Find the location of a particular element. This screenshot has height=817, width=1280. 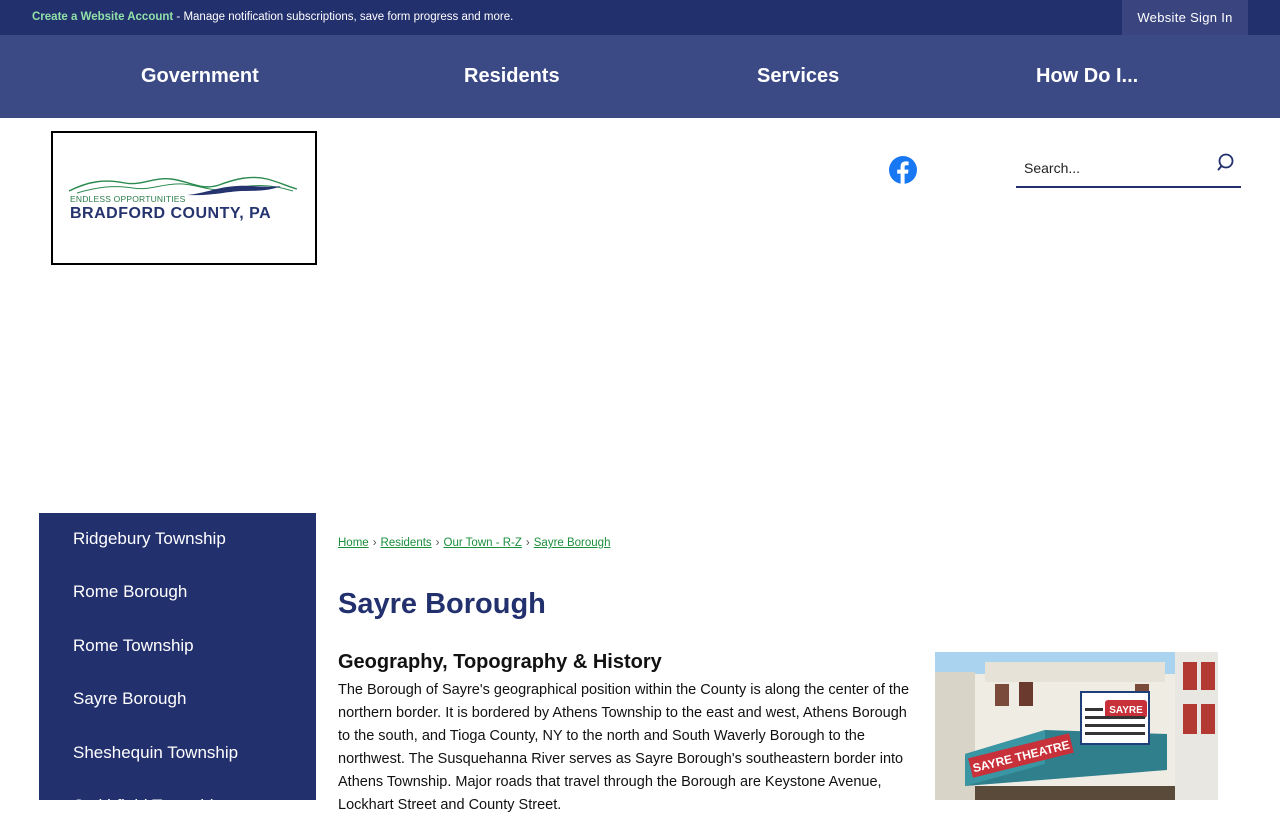

breadcrumb-sayre-borough: Sayre Borough is located at coordinates (572, 543).